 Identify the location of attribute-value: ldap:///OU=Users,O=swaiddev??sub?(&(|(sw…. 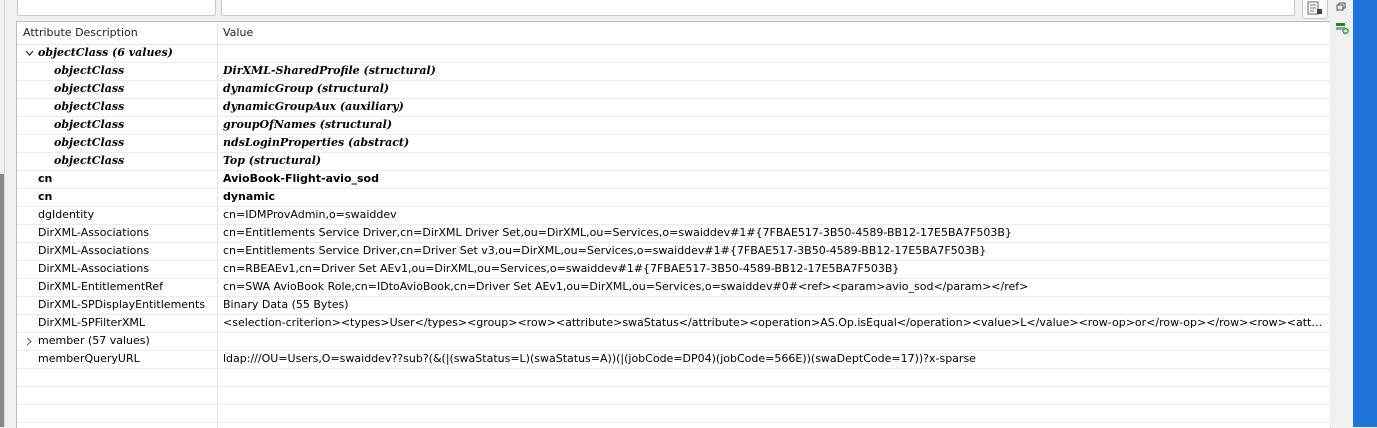
(599, 358).